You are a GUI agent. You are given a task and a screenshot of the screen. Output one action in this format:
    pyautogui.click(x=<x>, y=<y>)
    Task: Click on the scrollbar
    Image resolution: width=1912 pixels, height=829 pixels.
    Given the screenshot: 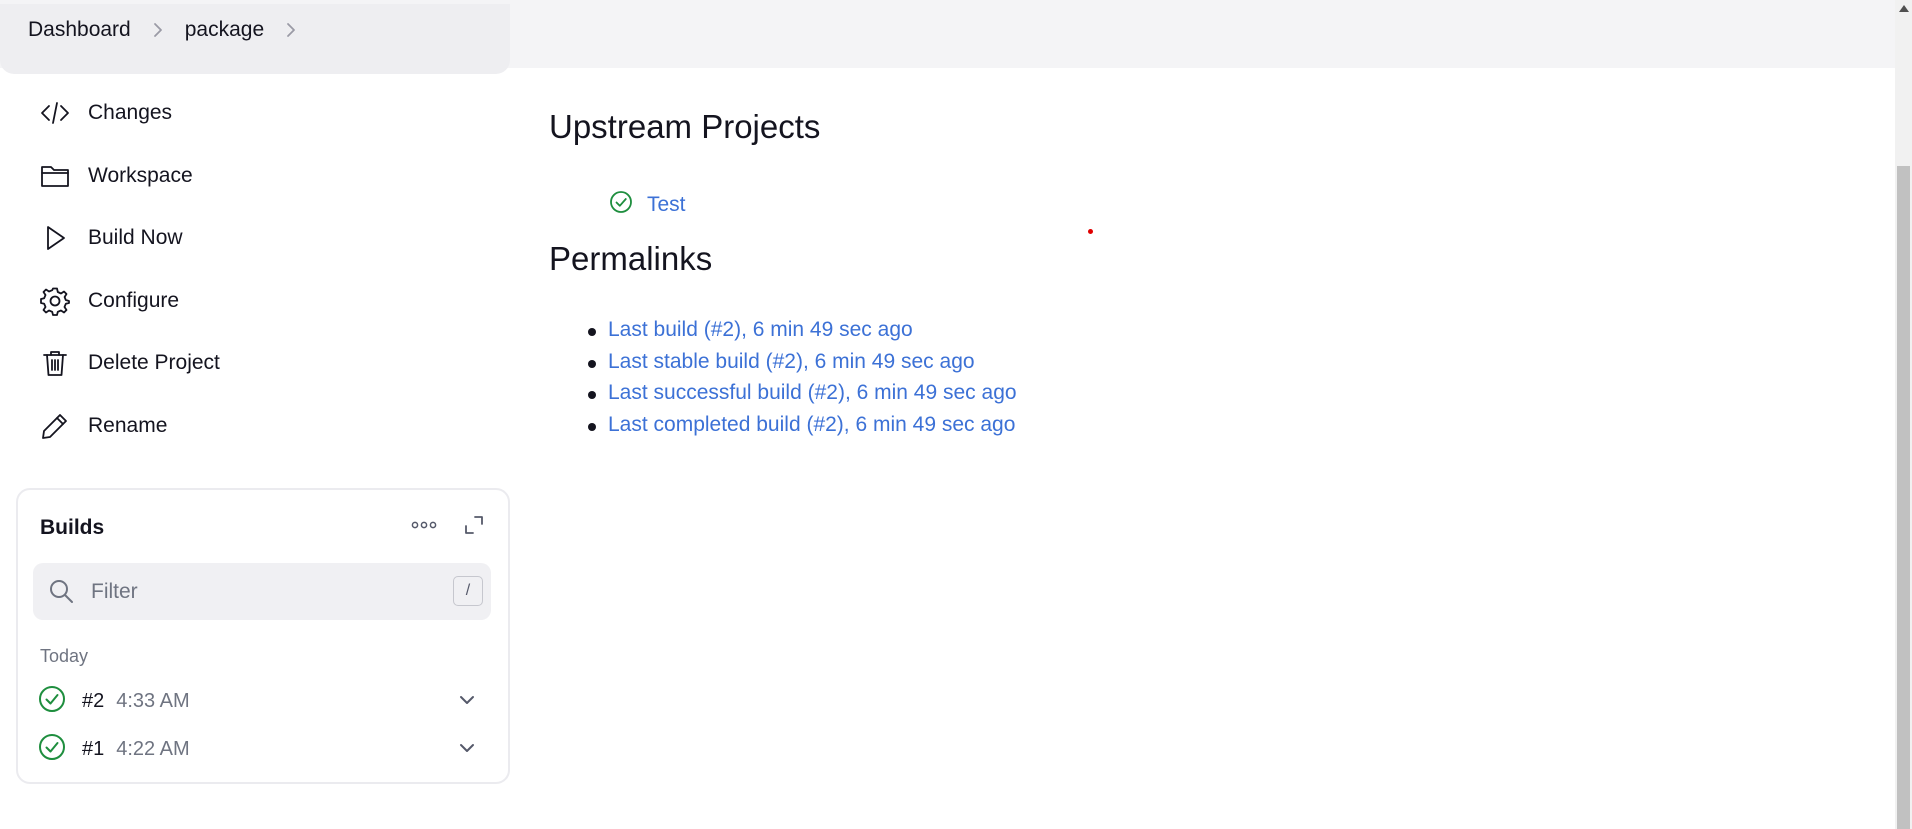 What is the action you would take?
    pyautogui.click(x=1903, y=414)
    